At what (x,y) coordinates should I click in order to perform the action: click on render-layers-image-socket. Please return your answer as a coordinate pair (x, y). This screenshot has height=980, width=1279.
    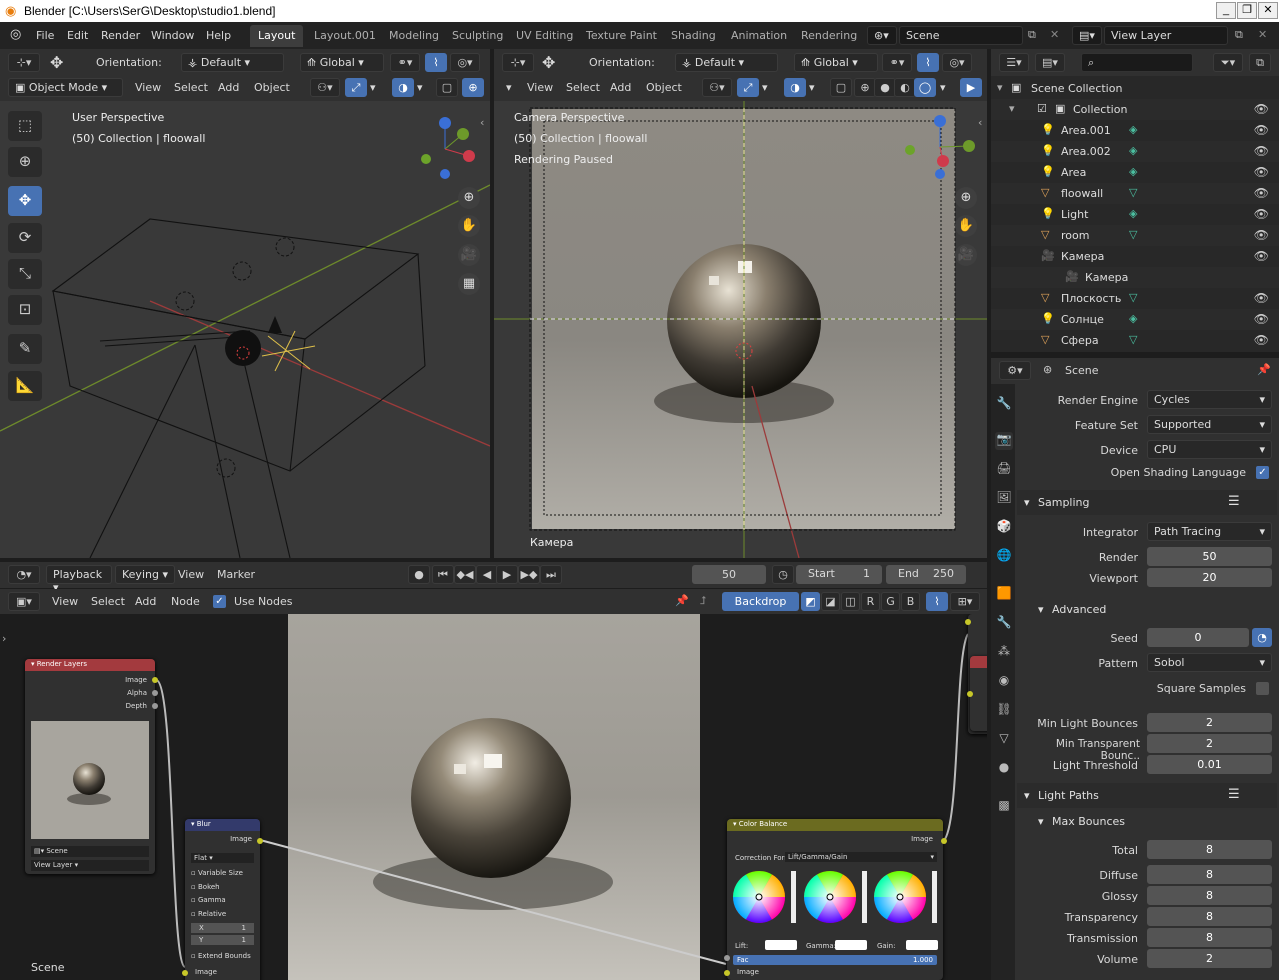
    Looking at the image, I should click on (155, 680).